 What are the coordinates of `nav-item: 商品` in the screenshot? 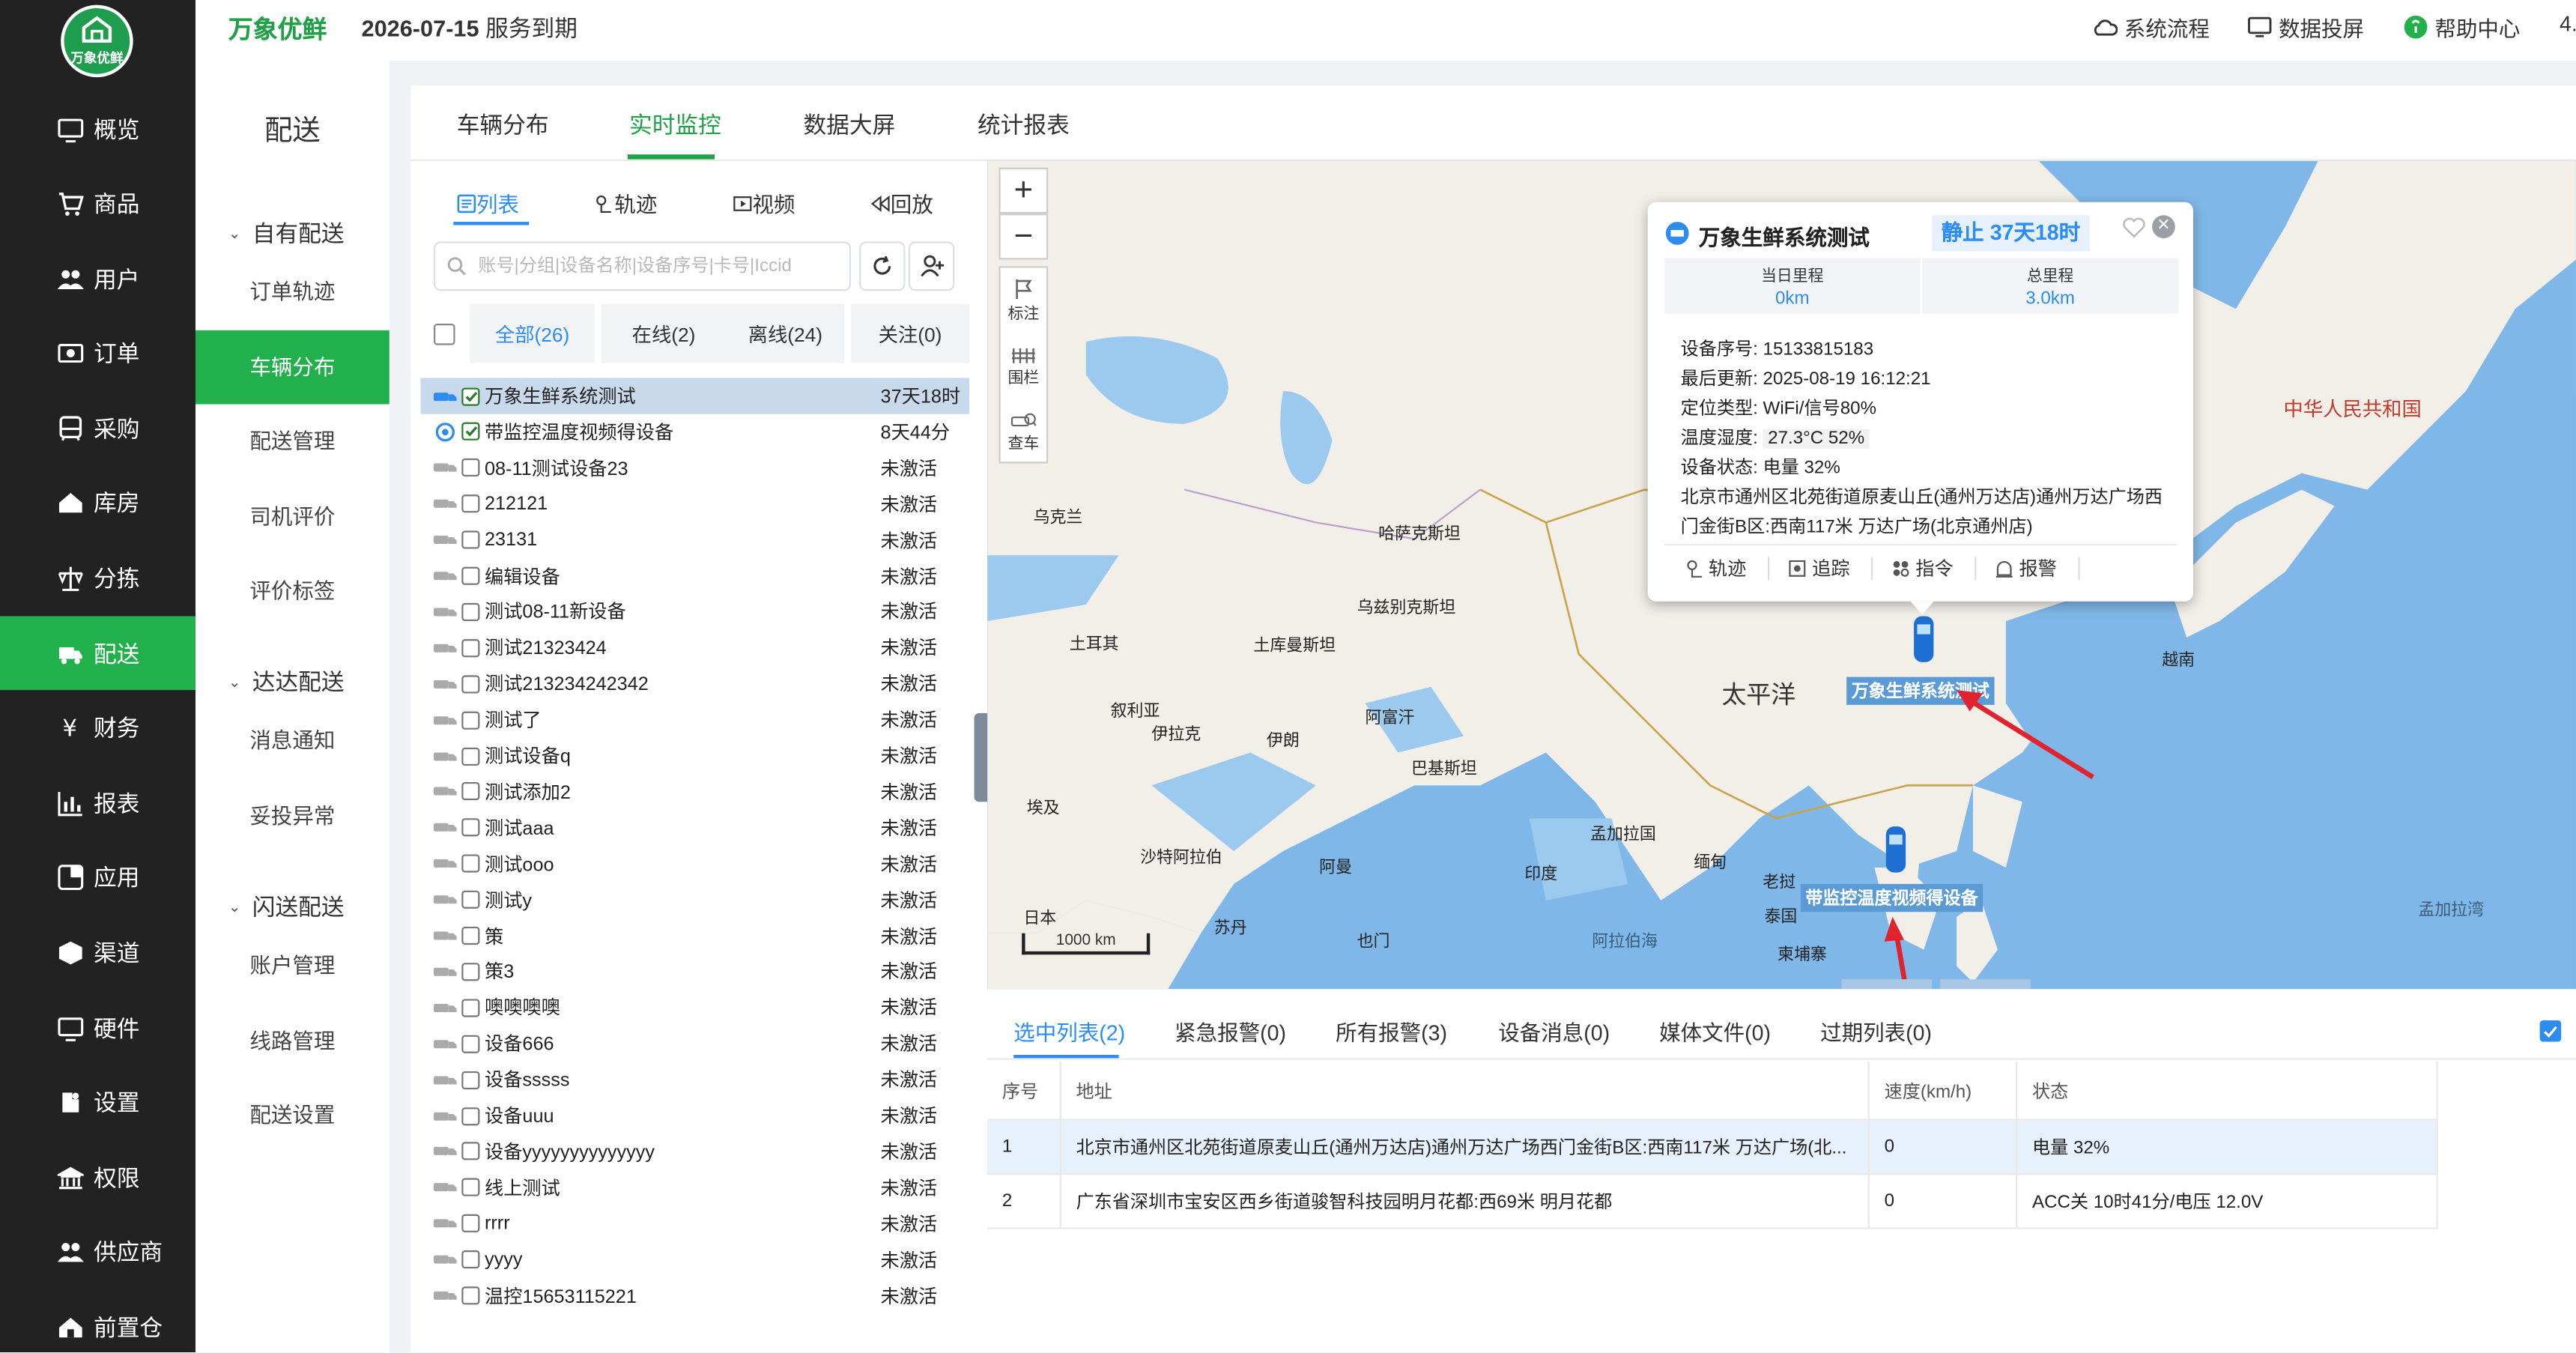 It's located at (98, 203).